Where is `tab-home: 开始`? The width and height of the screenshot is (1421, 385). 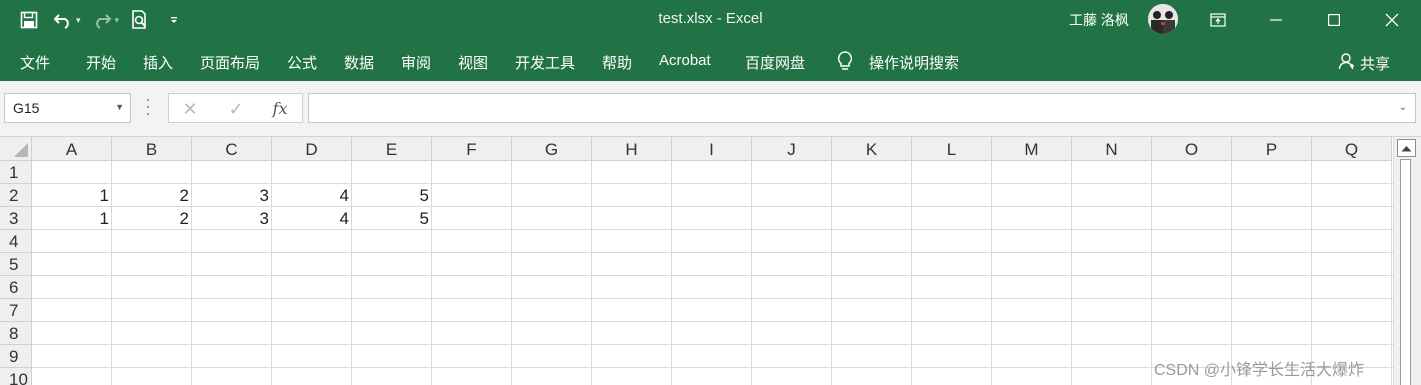 tab-home: 开始 is located at coordinates (101, 62).